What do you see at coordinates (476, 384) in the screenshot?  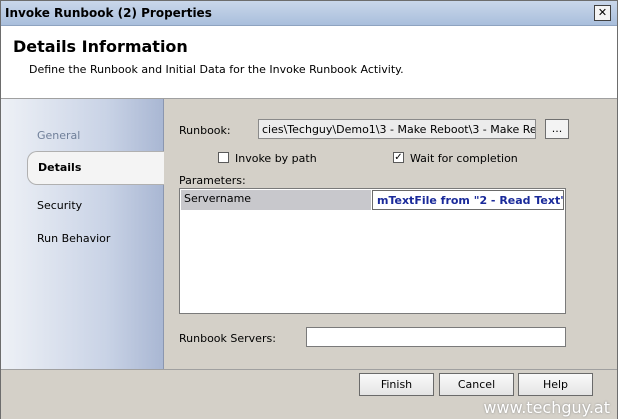 I see `cancel-button: Cancel` at bounding box center [476, 384].